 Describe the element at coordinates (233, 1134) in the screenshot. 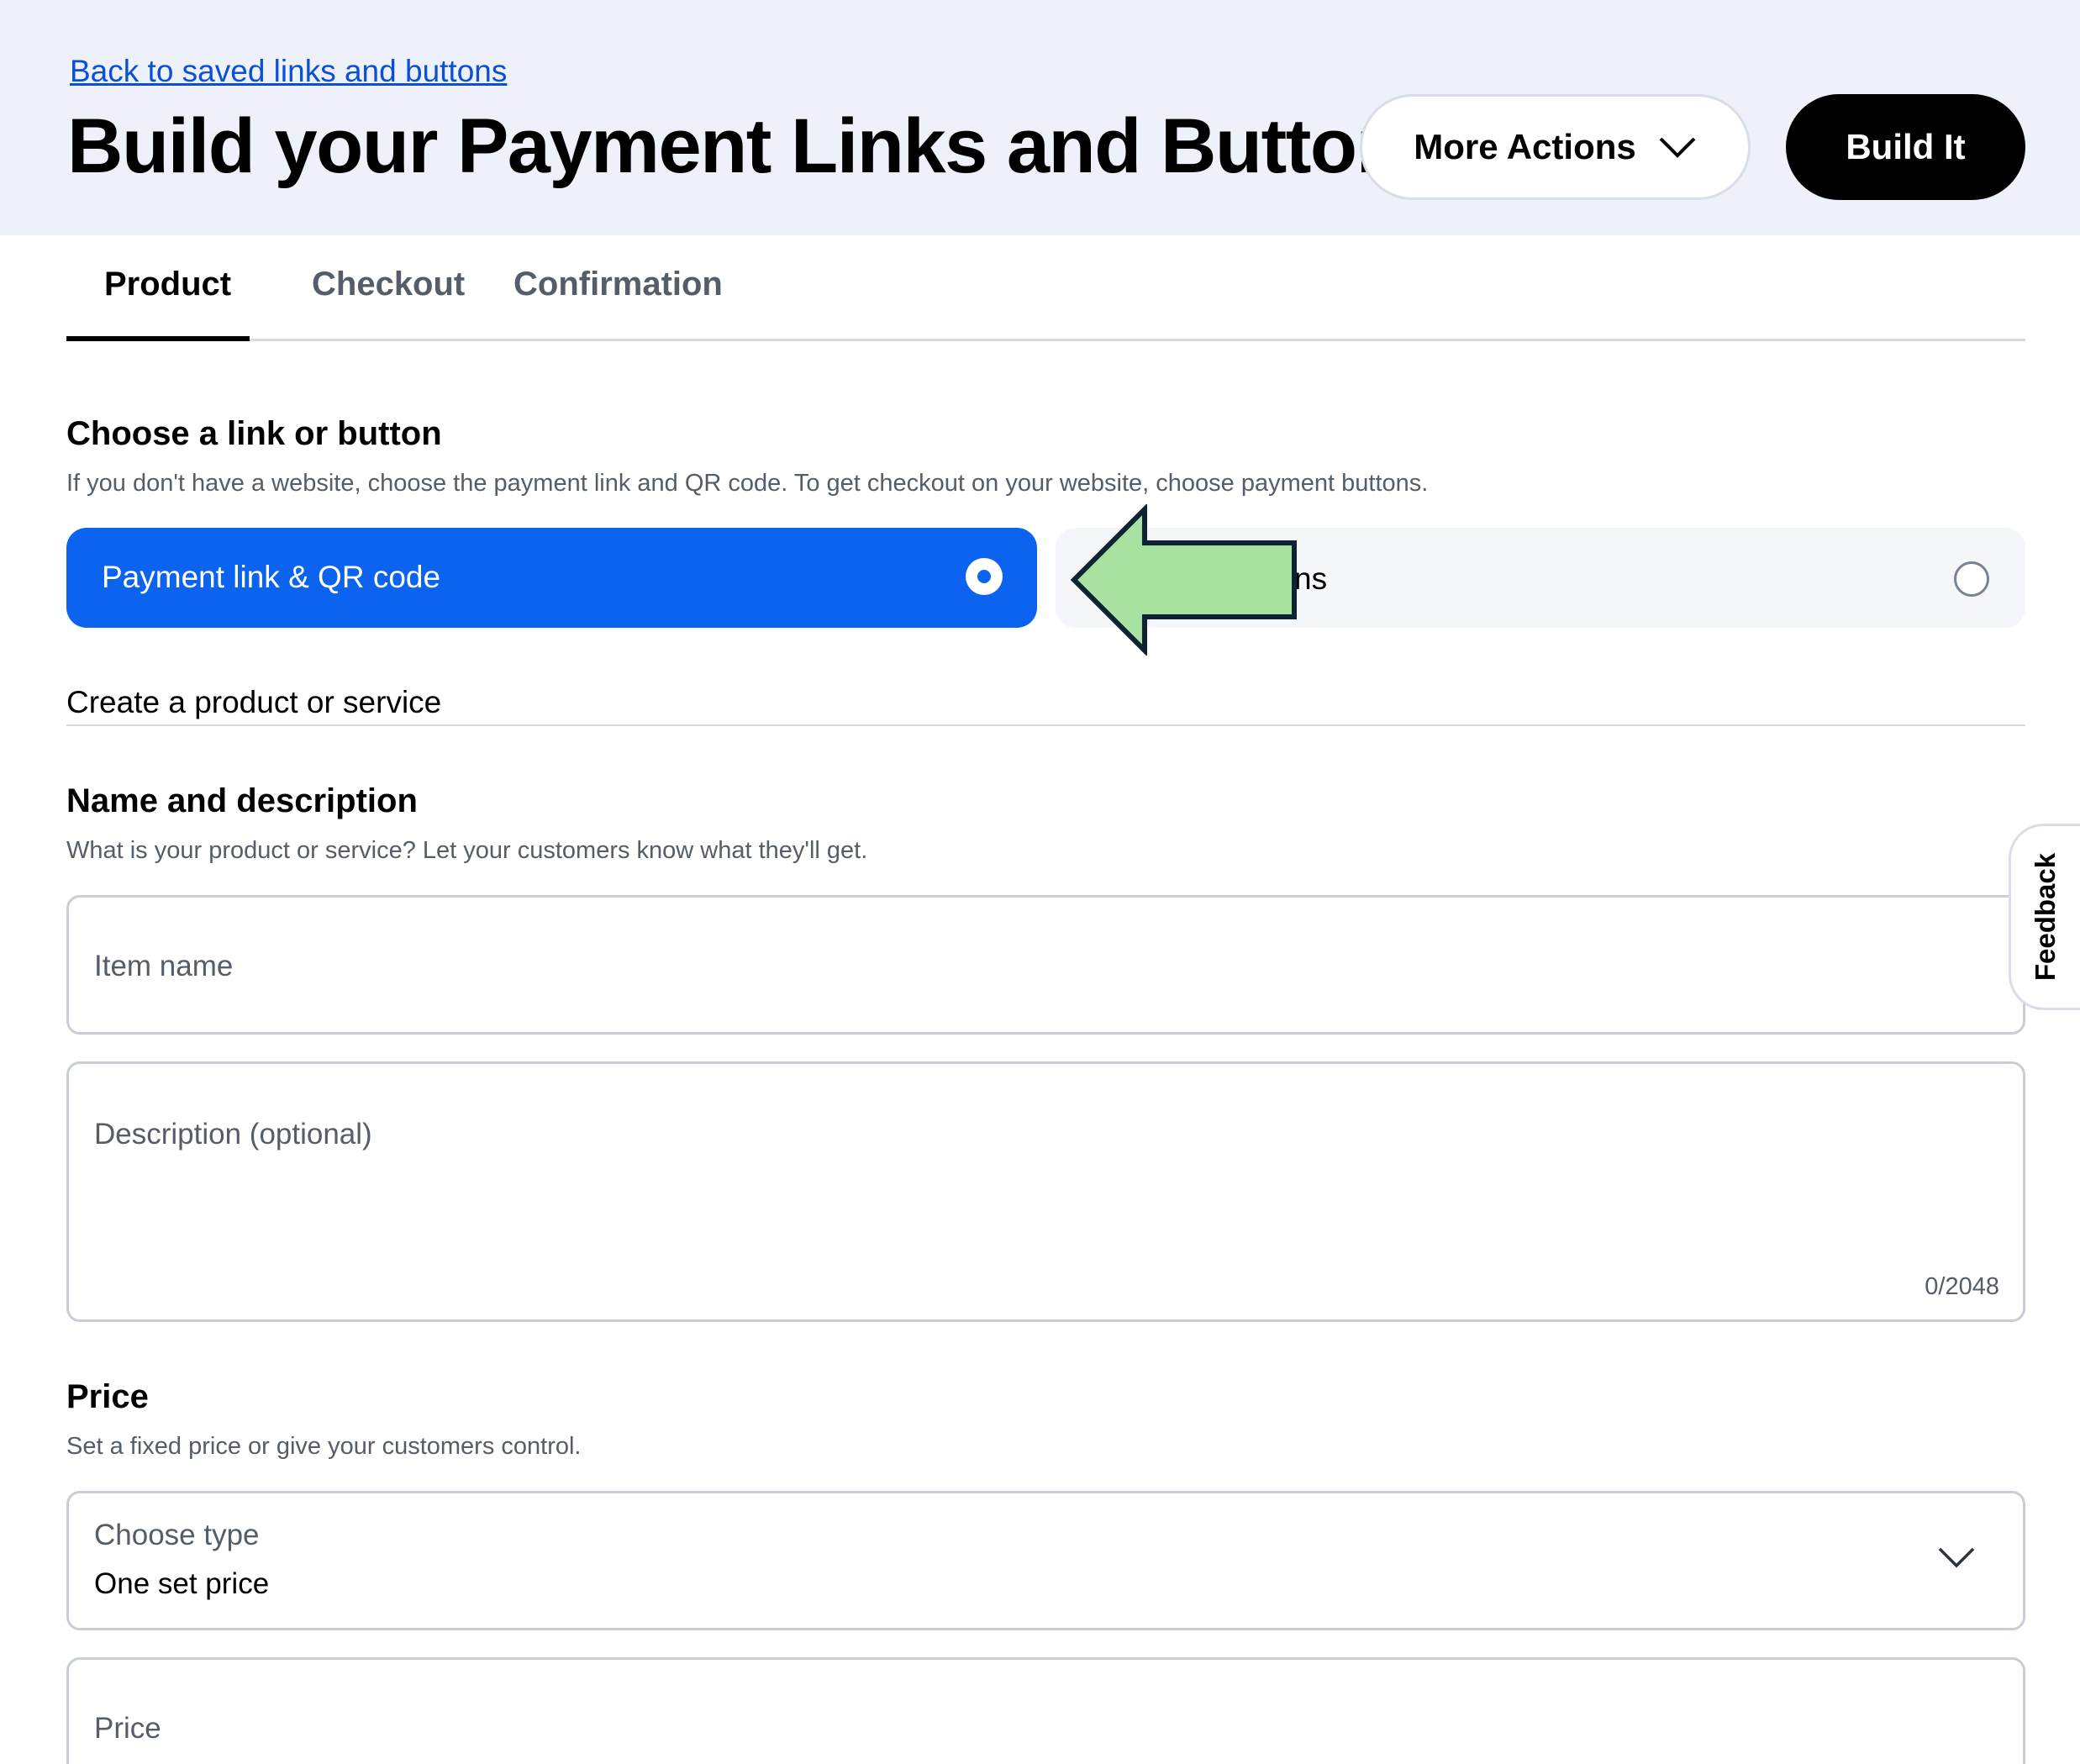

I see `description-placeholder: Description (optional)` at that location.